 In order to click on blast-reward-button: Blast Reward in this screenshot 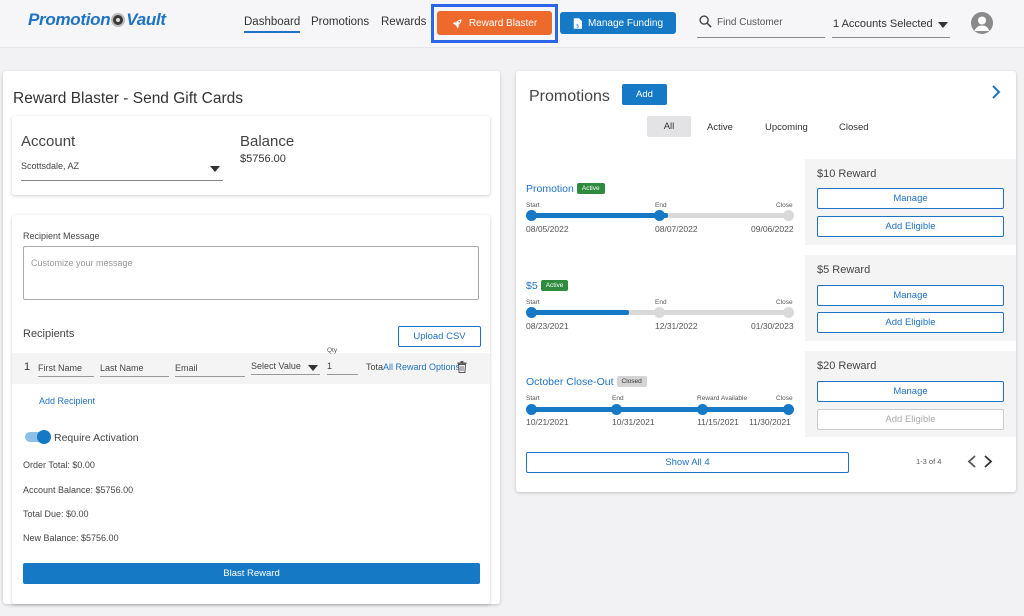, I will do `click(251, 573)`.